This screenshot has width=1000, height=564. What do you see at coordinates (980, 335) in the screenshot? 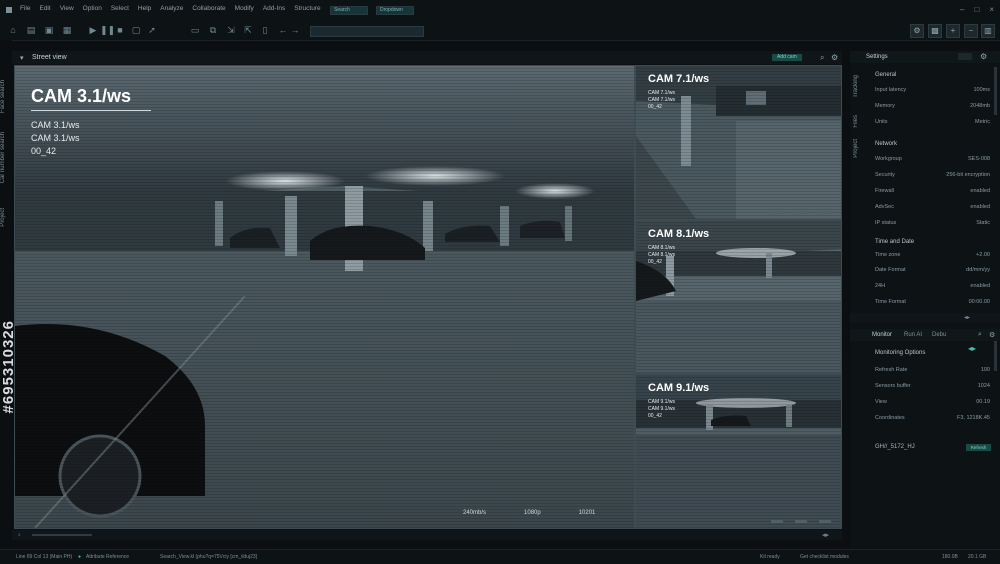
I see `monitor-search-icon: ⌕` at bounding box center [980, 335].